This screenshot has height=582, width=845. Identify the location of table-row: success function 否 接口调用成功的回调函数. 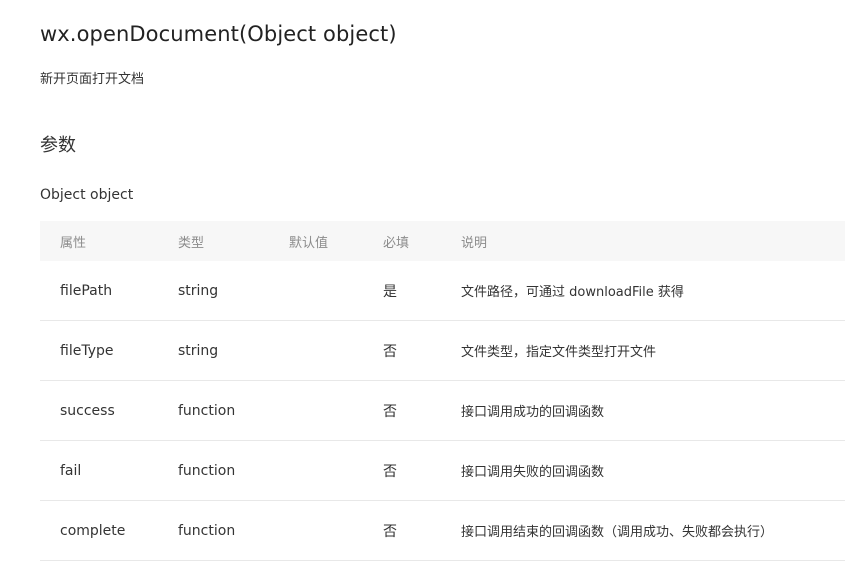
(442, 411).